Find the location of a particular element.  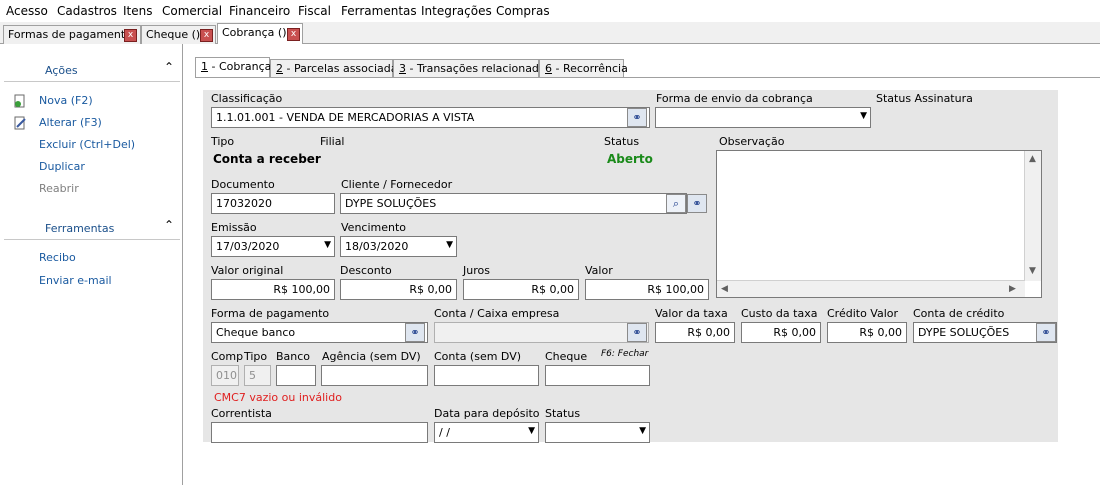

status-value: Aberto is located at coordinates (630, 159).